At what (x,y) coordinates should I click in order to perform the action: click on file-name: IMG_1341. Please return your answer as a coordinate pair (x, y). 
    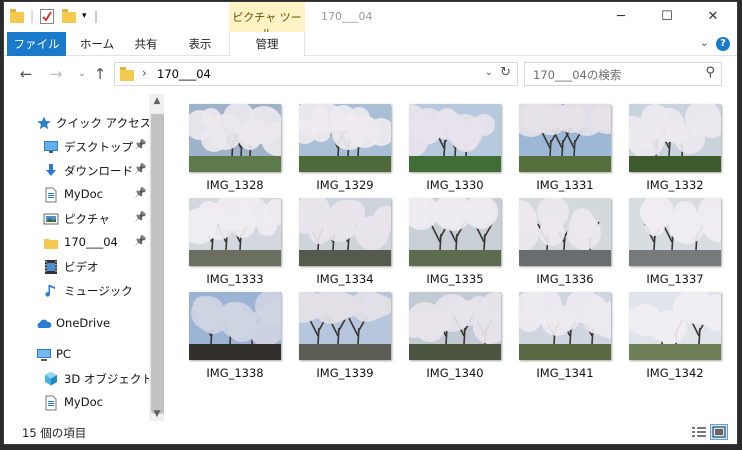
    Looking at the image, I should click on (565, 373).